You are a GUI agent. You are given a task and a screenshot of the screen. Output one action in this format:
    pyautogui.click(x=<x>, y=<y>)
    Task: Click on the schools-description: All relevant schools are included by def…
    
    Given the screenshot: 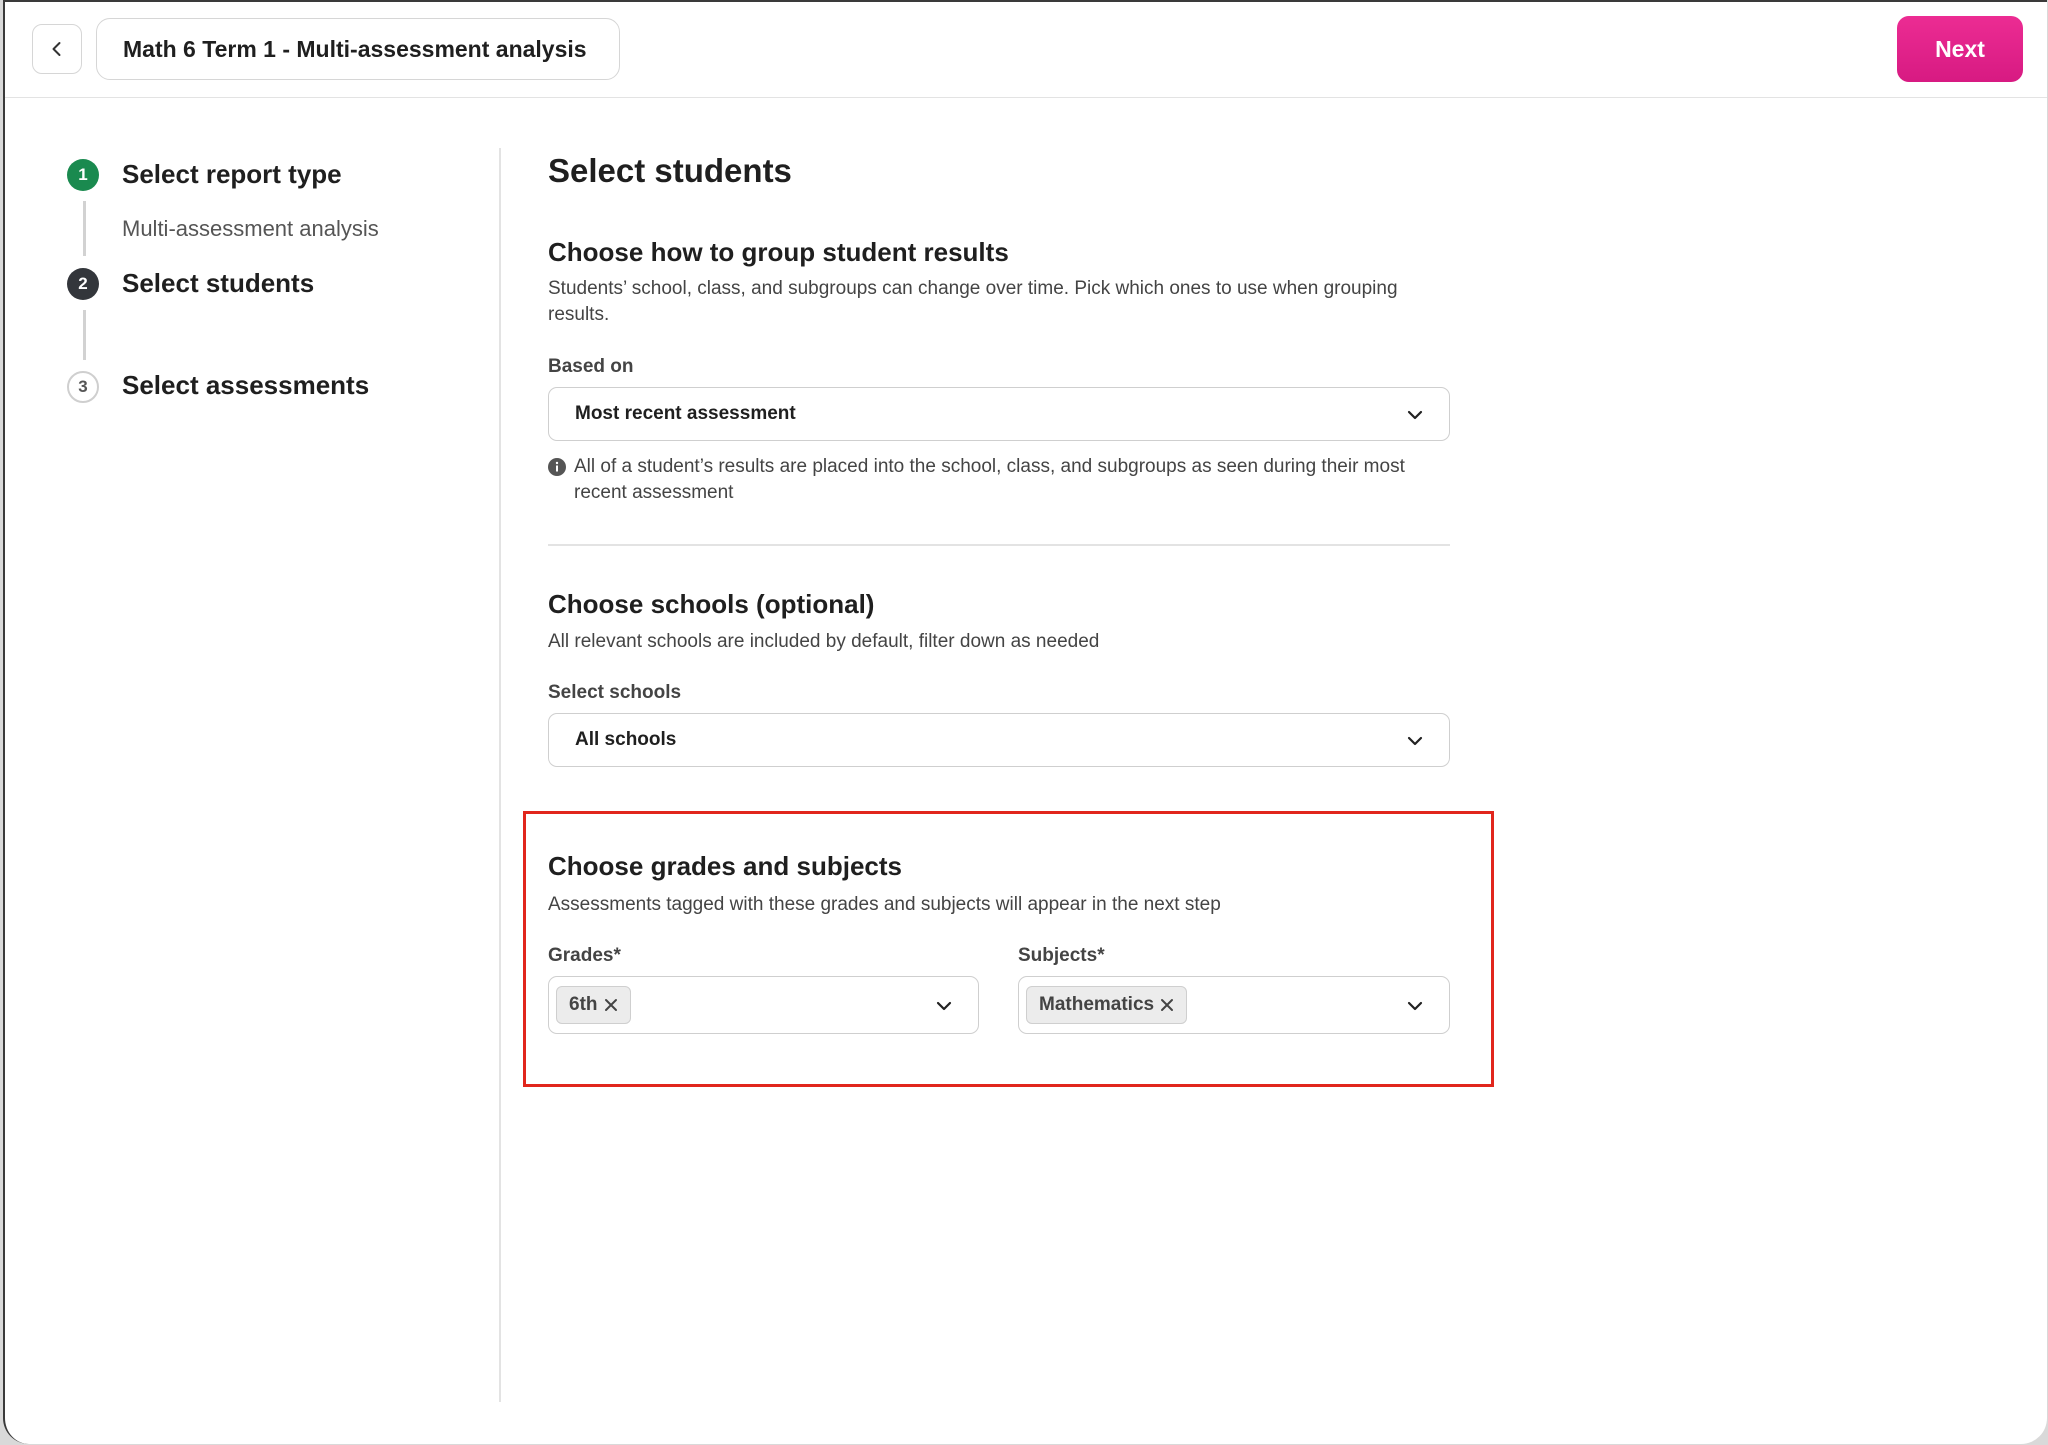 What is the action you would take?
    pyautogui.click(x=824, y=641)
    